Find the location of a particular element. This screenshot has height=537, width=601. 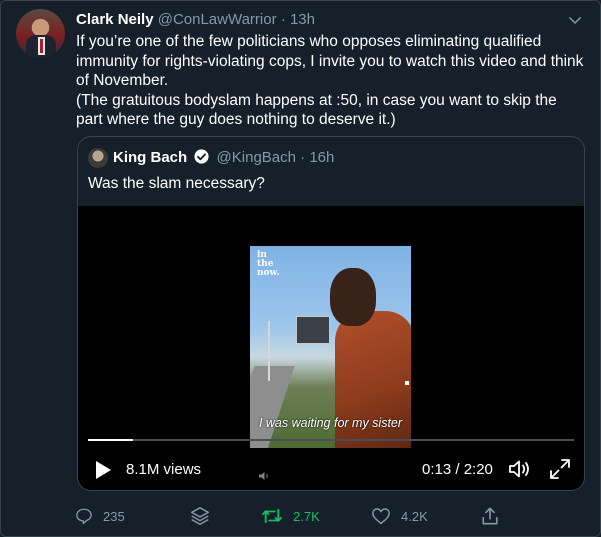

share-button is located at coordinates (495, 516).